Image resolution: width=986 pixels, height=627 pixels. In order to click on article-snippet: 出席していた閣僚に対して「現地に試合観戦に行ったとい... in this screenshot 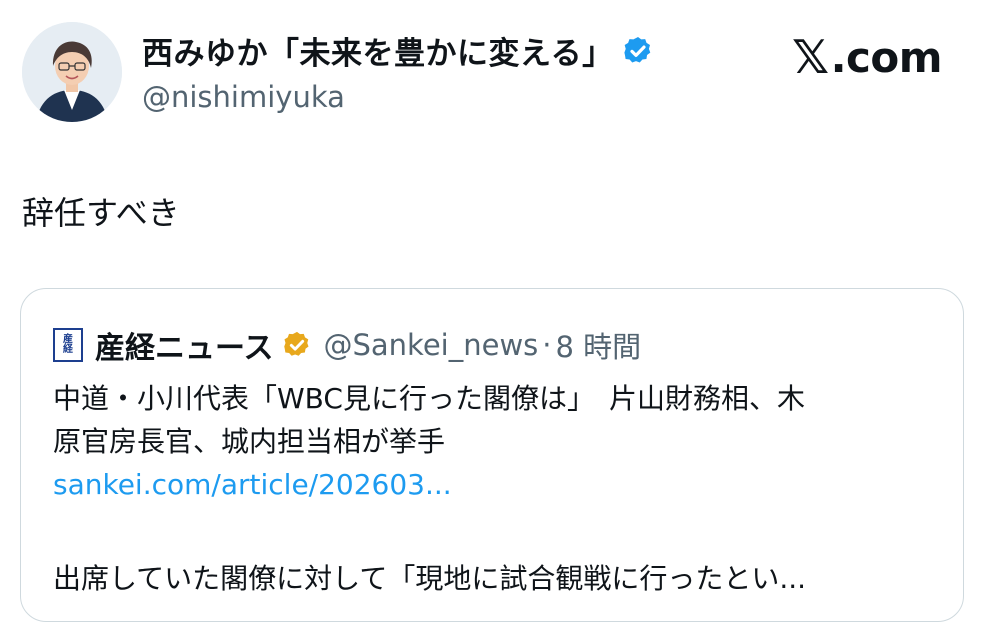, I will do `click(430, 578)`.